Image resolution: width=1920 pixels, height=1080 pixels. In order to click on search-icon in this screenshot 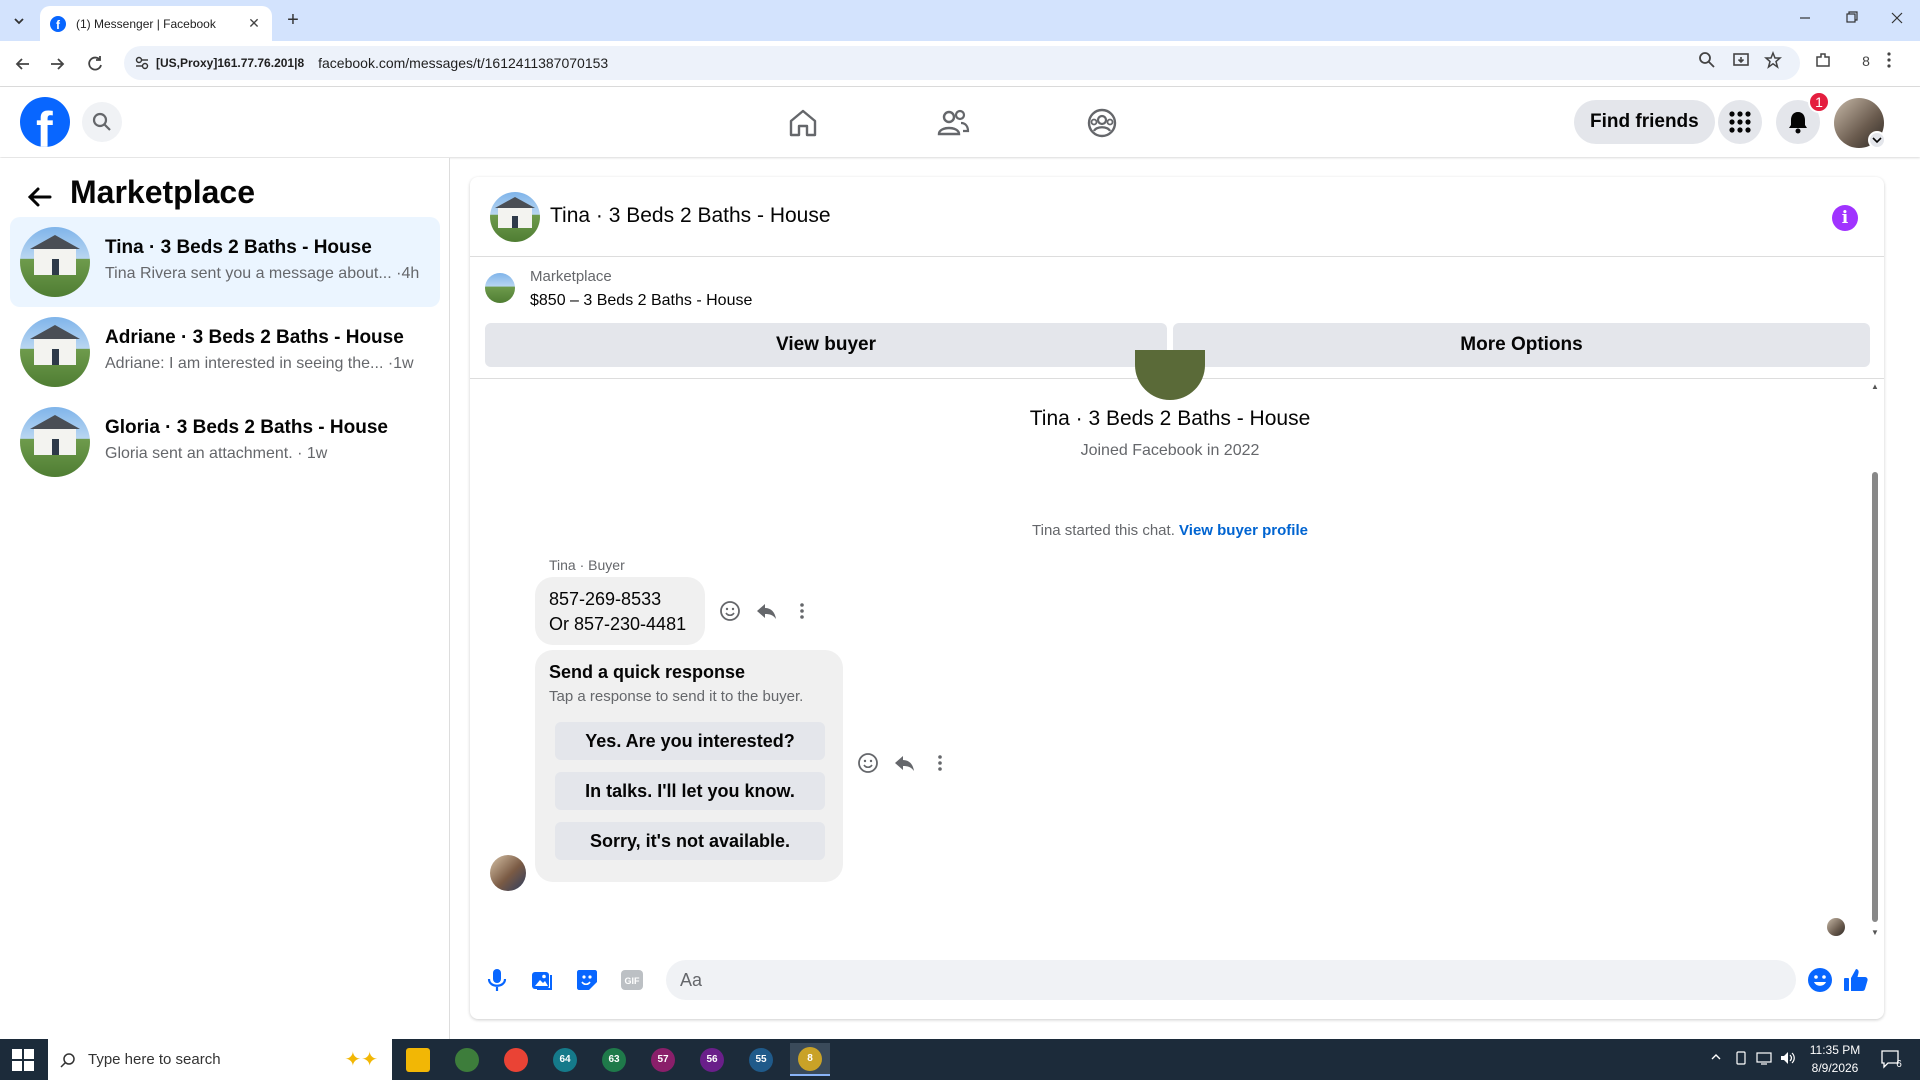, I will do `click(67, 1060)`.